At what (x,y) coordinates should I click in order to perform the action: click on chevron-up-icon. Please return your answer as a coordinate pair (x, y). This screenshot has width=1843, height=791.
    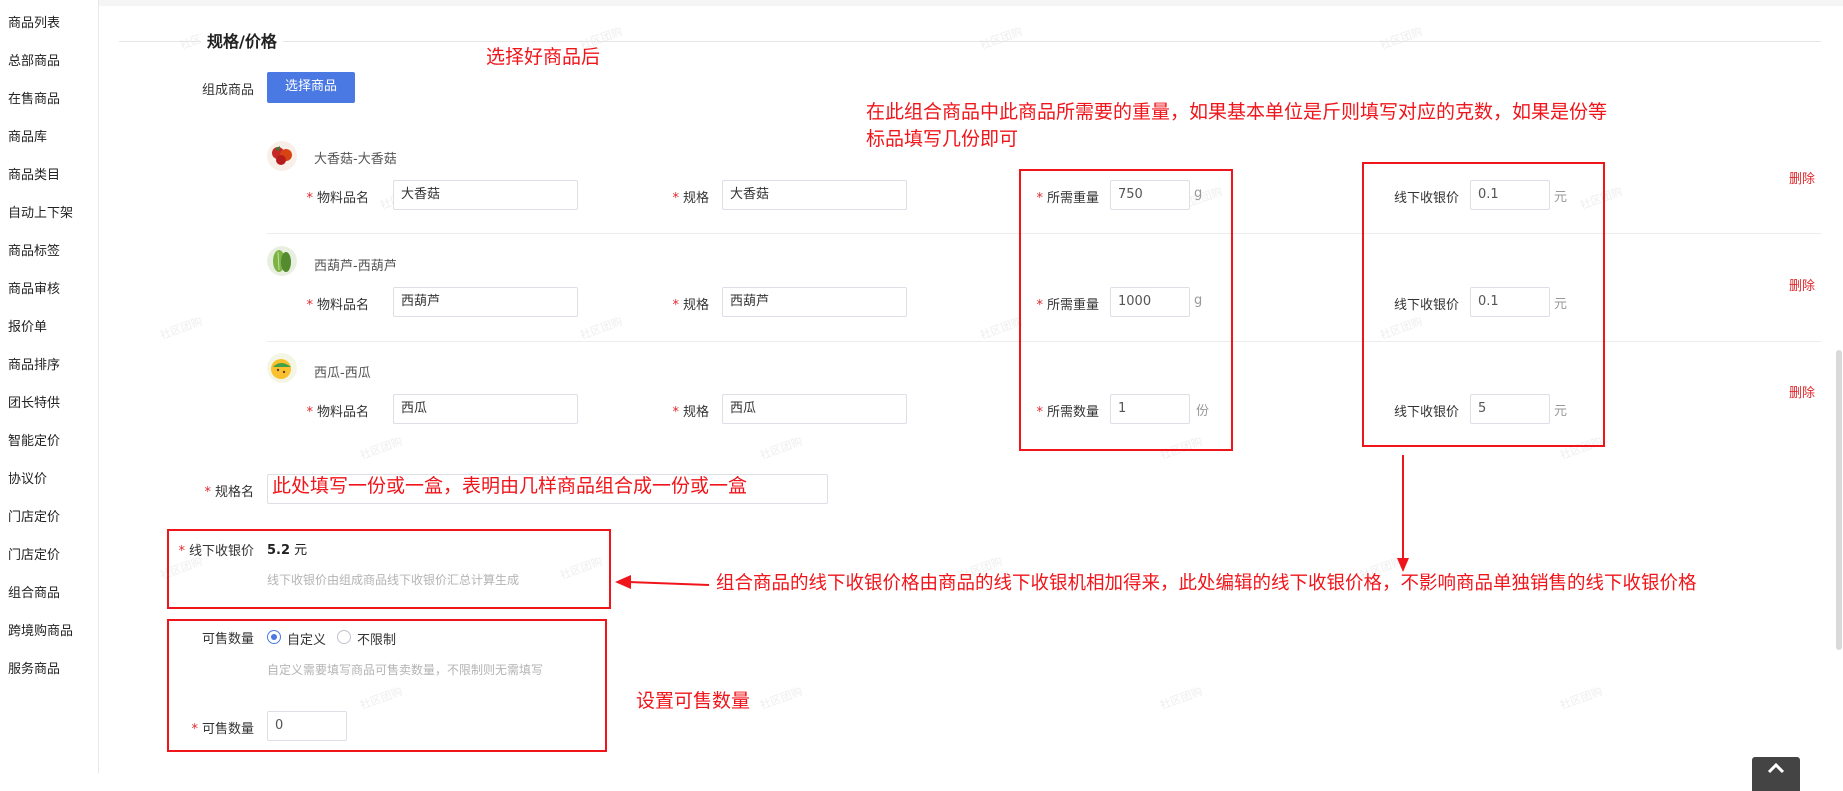
    Looking at the image, I should click on (1776, 768).